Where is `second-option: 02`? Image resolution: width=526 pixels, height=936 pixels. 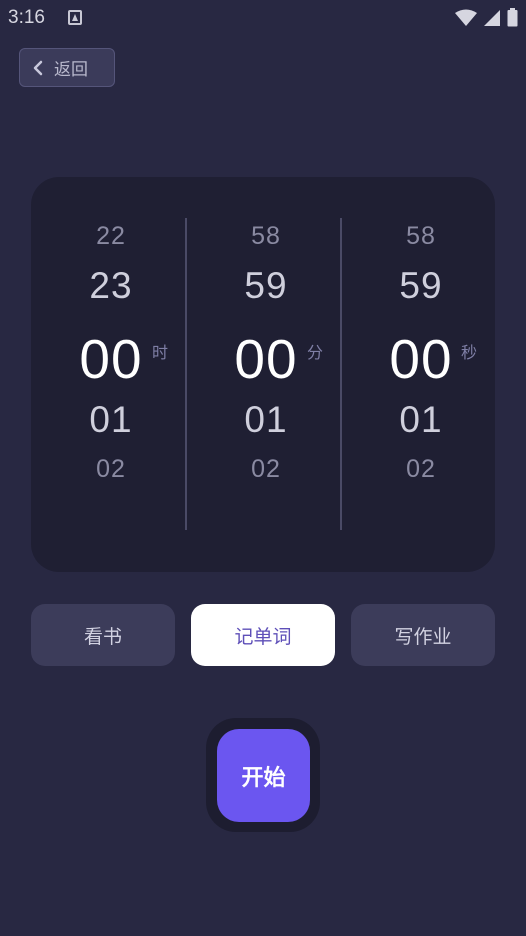 second-option: 02 is located at coordinates (421, 469).